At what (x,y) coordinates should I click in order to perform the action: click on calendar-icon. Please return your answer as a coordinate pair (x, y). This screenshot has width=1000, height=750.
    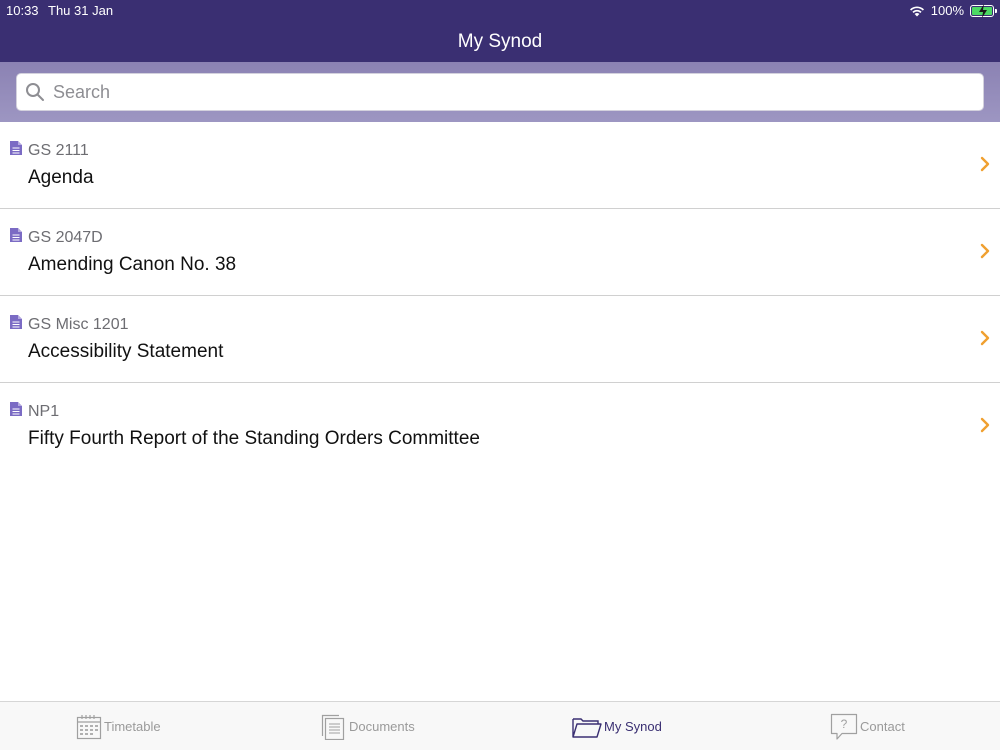
    Looking at the image, I should click on (89, 726).